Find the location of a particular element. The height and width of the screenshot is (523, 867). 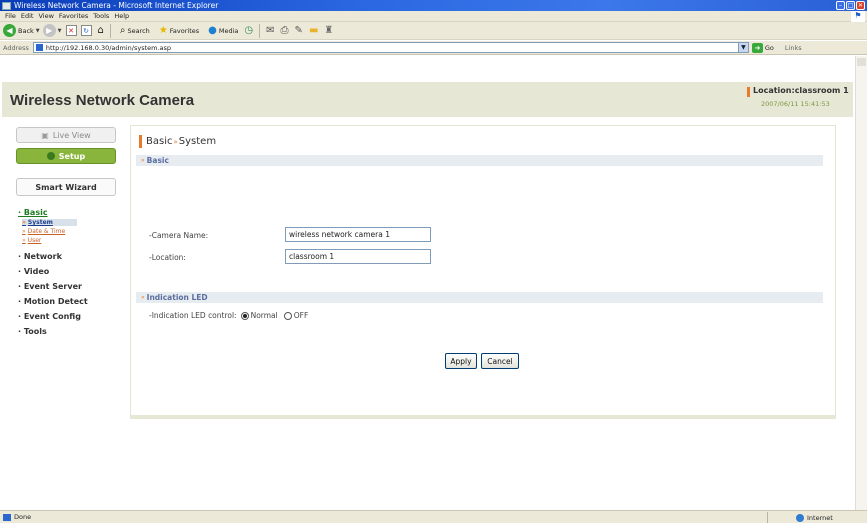

sidebar-item-network: · Network is located at coordinates (70, 256).